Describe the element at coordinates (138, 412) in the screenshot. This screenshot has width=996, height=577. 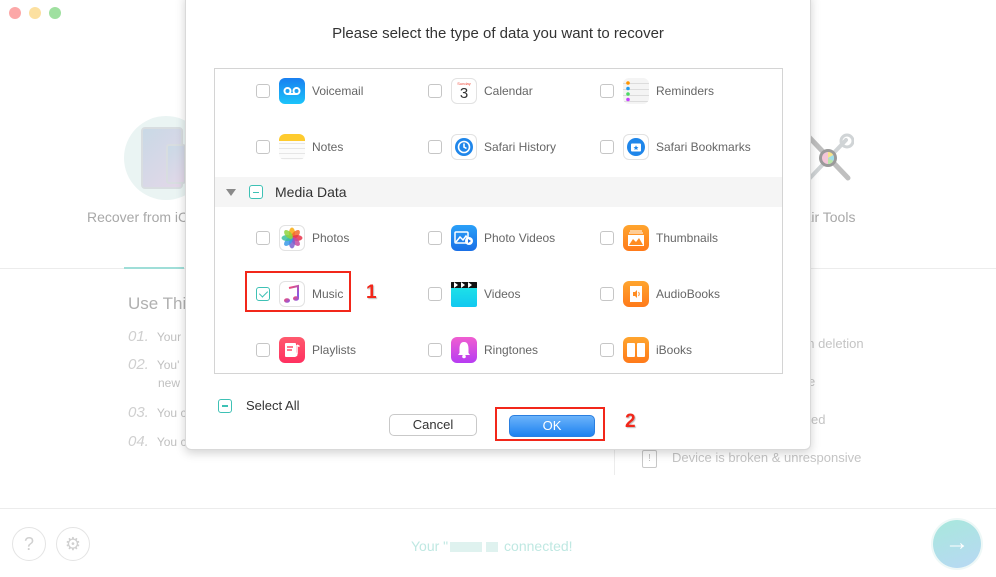
I see `step-number: 03.` at that location.